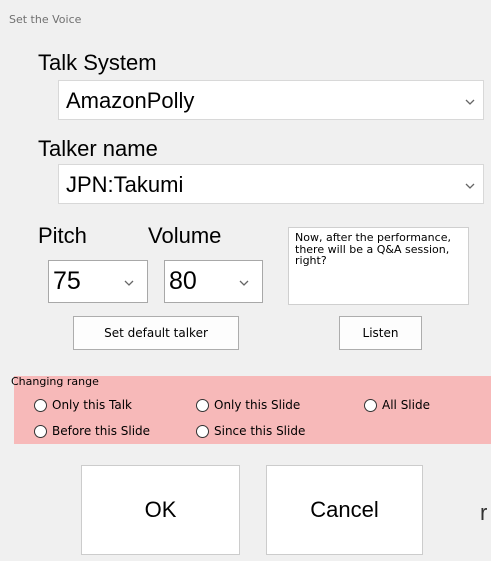  What do you see at coordinates (92, 405) in the screenshot?
I see `radio-label: Only this Talk` at bounding box center [92, 405].